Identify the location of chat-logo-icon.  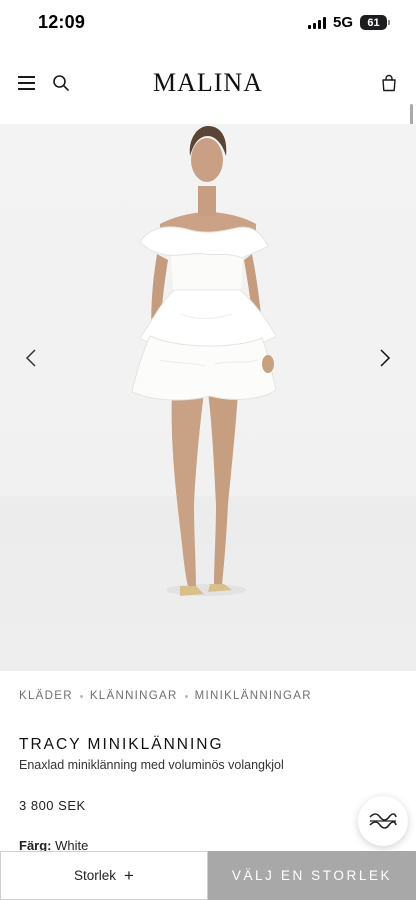
(383, 821).